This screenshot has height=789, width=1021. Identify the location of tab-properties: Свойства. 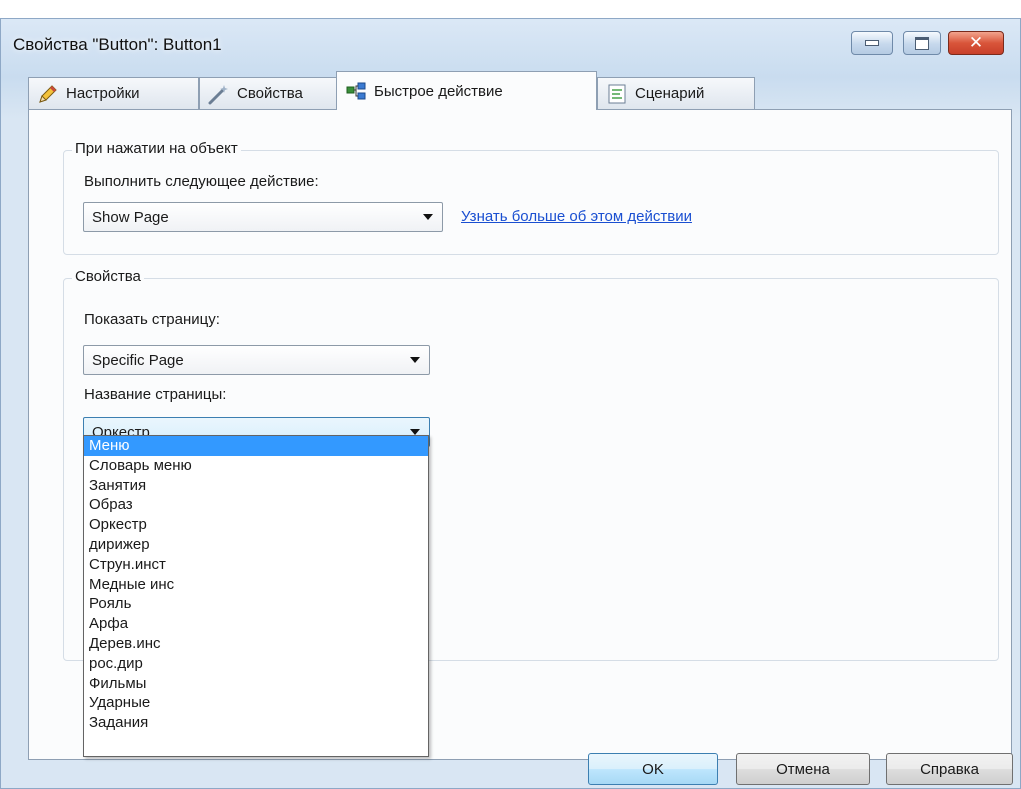
(277, 93).